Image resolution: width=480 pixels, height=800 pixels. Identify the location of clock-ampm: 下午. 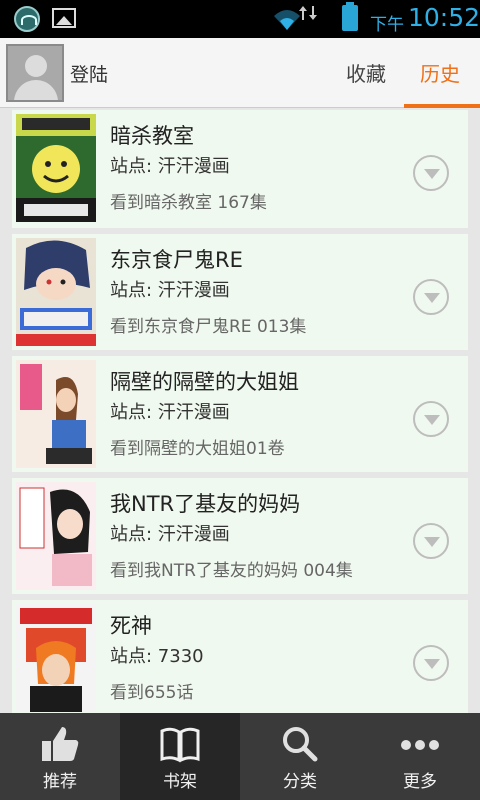
(387, 25).